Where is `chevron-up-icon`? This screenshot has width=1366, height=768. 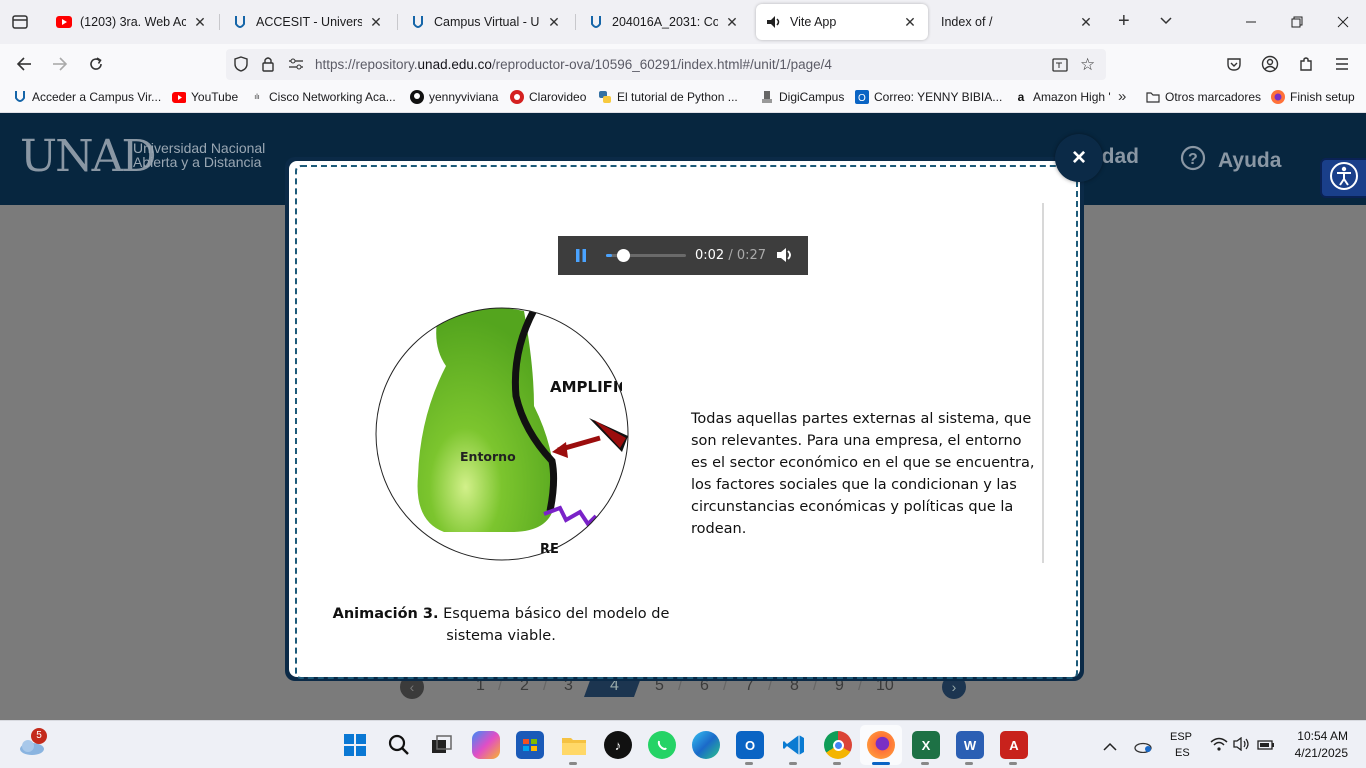 chevron-up-icon is located at coordinates (1110, 748).